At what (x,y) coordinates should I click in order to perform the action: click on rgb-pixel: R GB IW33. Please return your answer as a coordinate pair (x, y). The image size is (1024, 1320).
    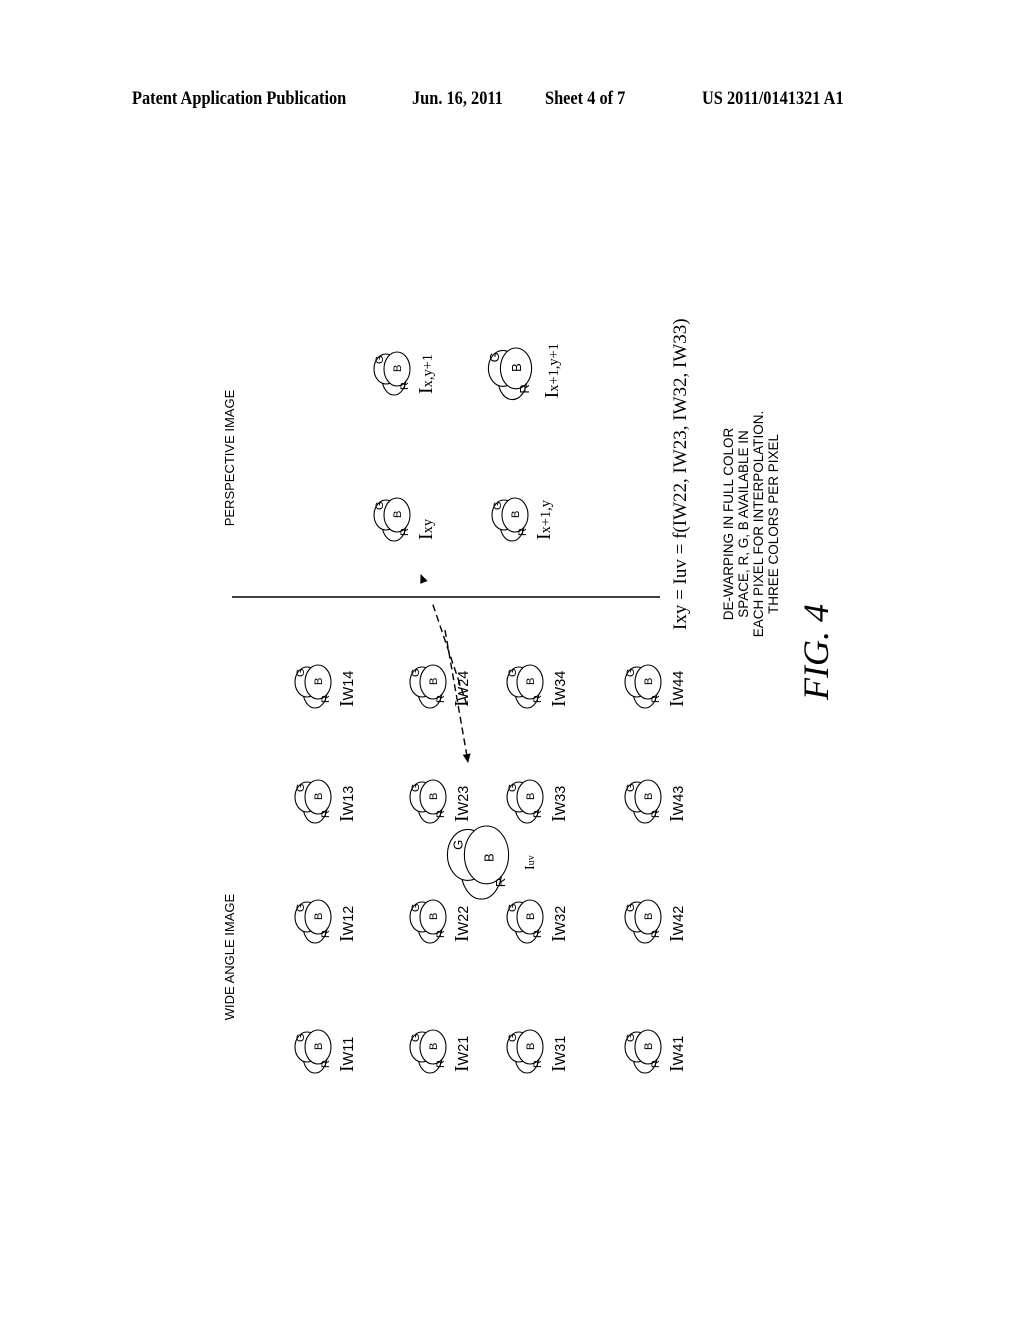
    Looking at the image, I should click on (538, 801).